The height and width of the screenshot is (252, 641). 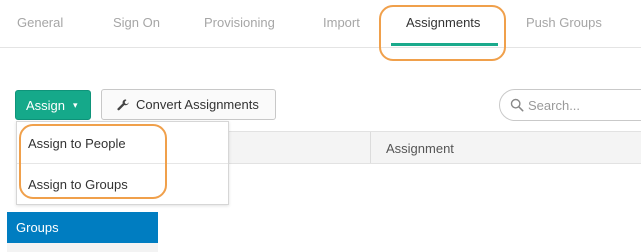 I want to click on sidebar-item-groups: Groups, so click(x=82, y=227).